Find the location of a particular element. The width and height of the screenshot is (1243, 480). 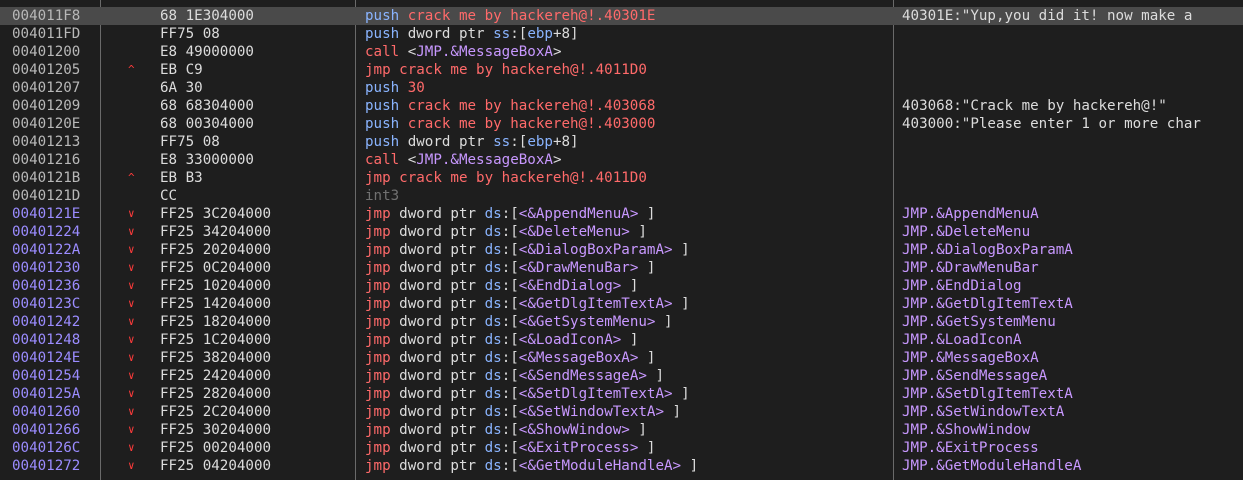

bytes-cell: FF25 18204000 is located at coordinates (216, 322).